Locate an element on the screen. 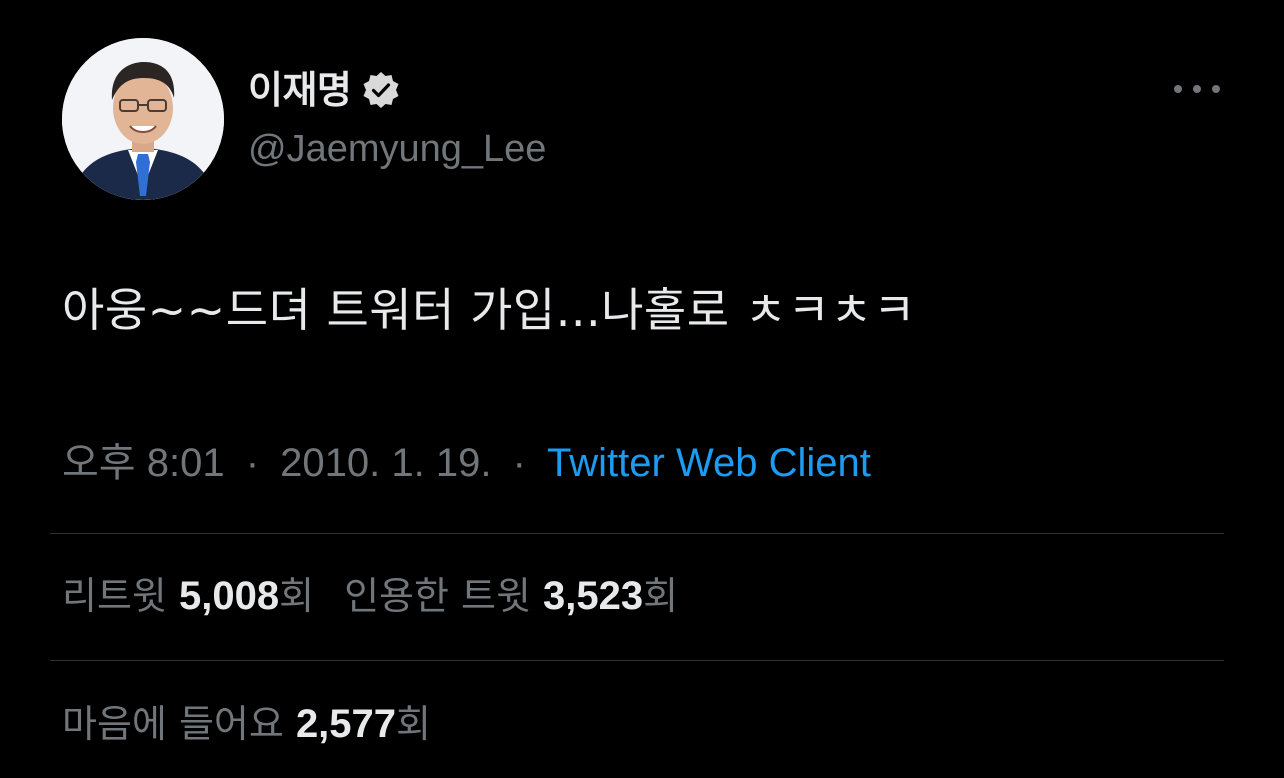  likes-stats: 마음에 들어요 2,577회 is located at coordinates (246, 724).